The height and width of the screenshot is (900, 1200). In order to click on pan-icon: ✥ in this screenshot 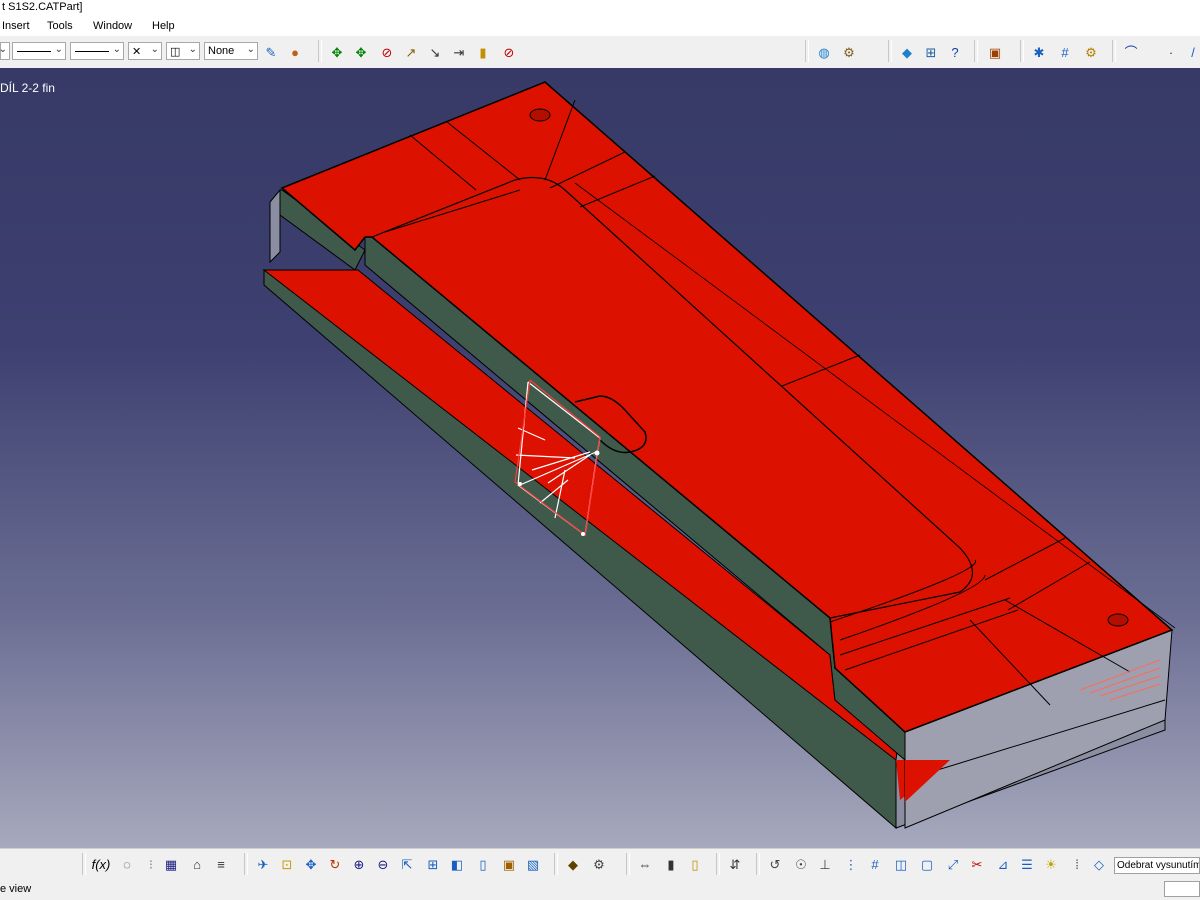, I will do `click(311, 864)`.